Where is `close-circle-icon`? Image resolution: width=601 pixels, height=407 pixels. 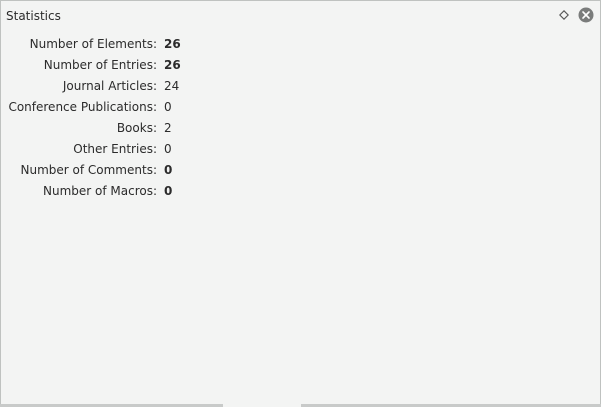 close-circle-icon is located at coordinates (586, 15).